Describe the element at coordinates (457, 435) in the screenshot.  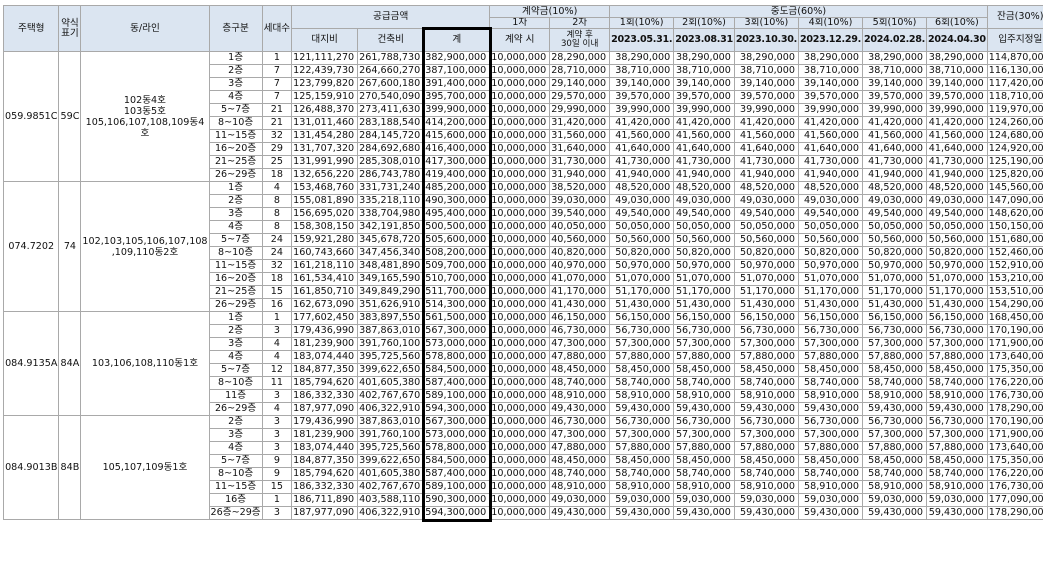
I see `total-cell: 573,000,000` at that location.